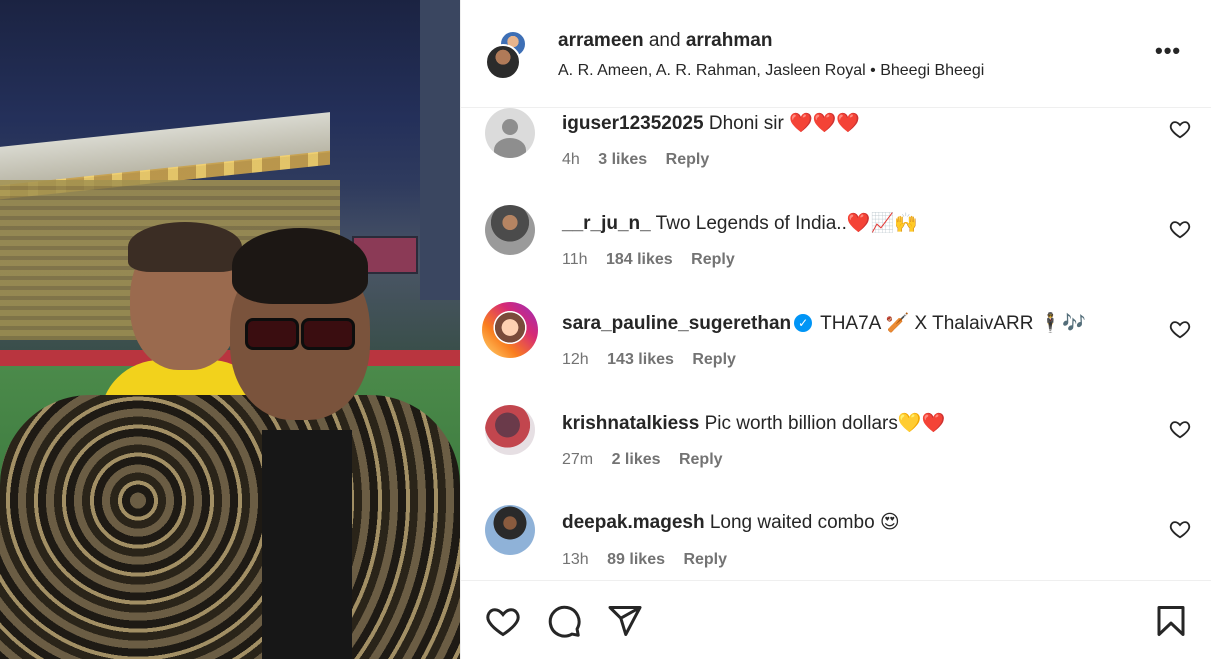 This screenshot has height=659, width=1211. Describe the element at coordinates (575, 559) in the screenshot. I see `comment-time: 13h` at that location.